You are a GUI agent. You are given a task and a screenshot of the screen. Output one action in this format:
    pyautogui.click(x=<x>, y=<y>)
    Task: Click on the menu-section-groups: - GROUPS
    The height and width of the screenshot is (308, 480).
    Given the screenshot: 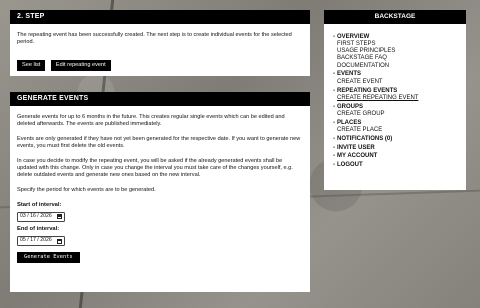 What is the action you would take?
    pyautogui.click(x=399, y=107)
    